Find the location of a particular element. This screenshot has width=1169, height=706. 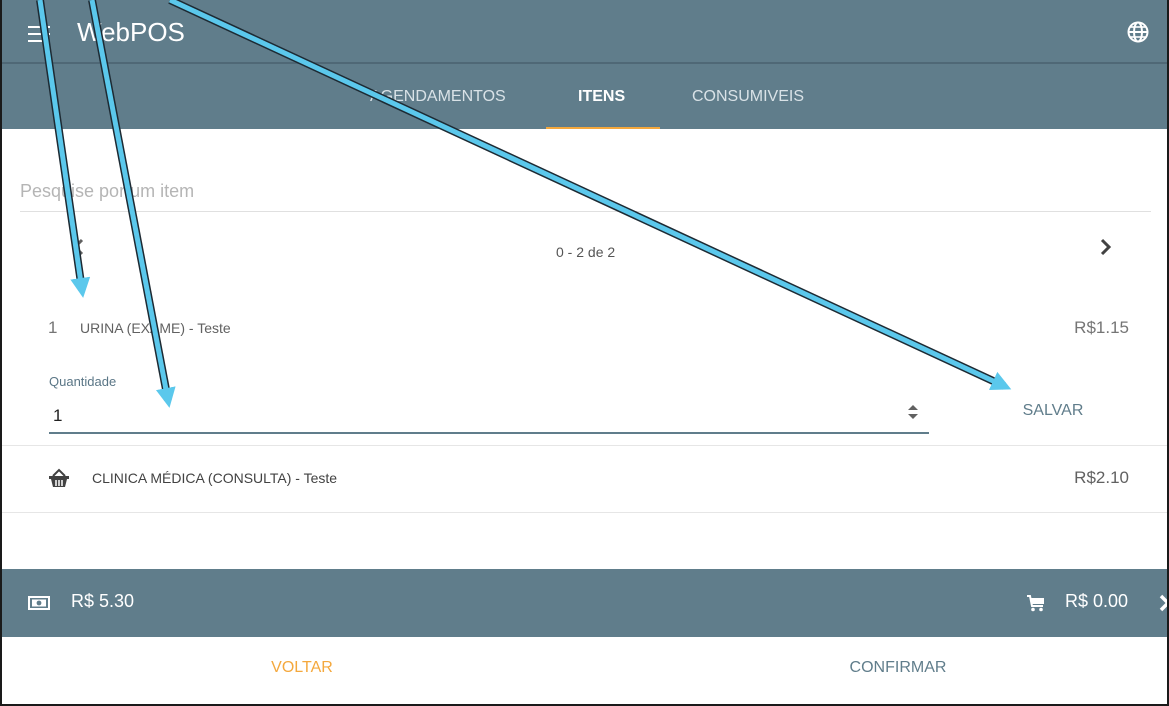

tab-agendamentos: AGENDAMENTOS is located at coordinates (438, 97).